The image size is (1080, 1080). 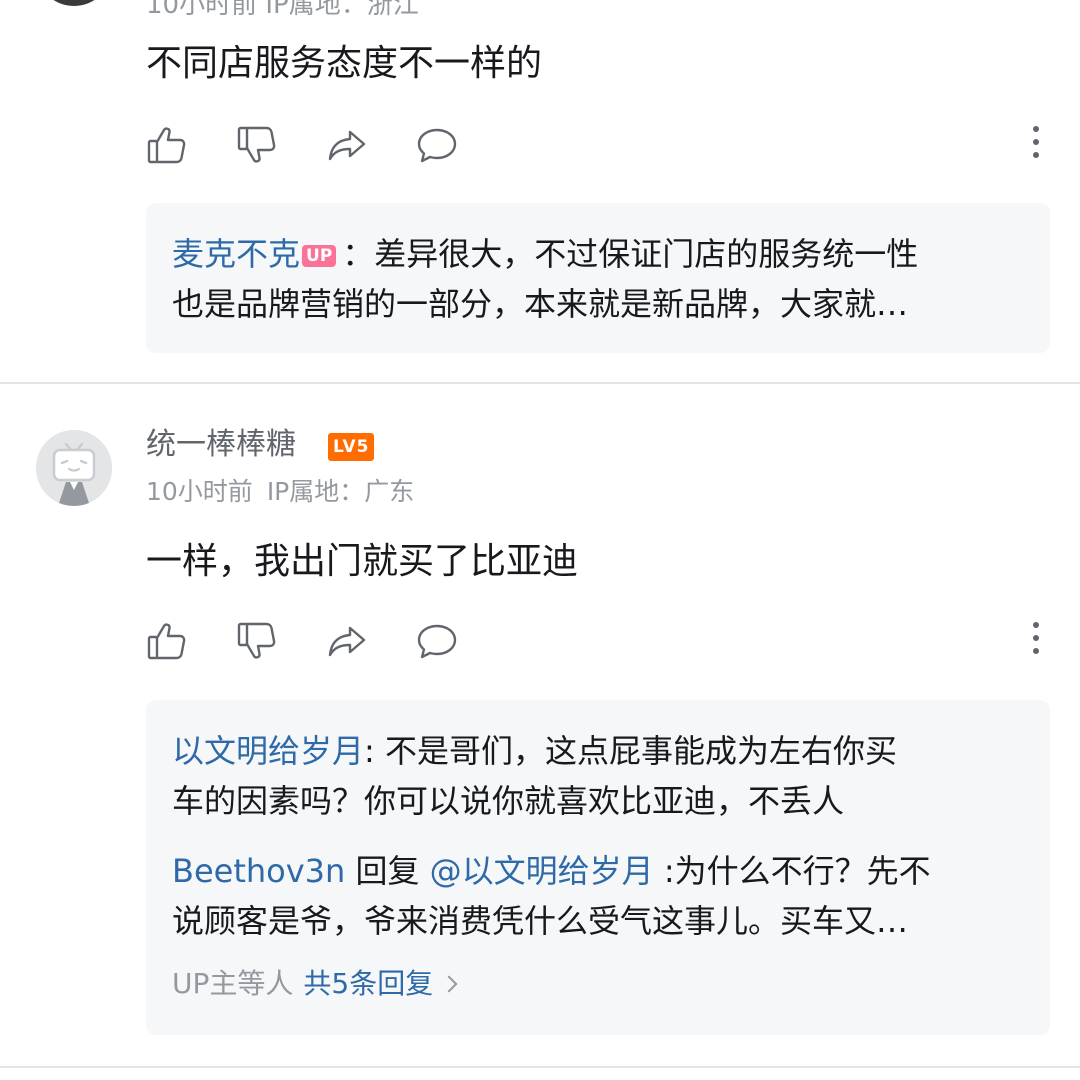 I want to click on comment-text: 一样，我出门就买了比亚迪, so click(x=362, y=561).